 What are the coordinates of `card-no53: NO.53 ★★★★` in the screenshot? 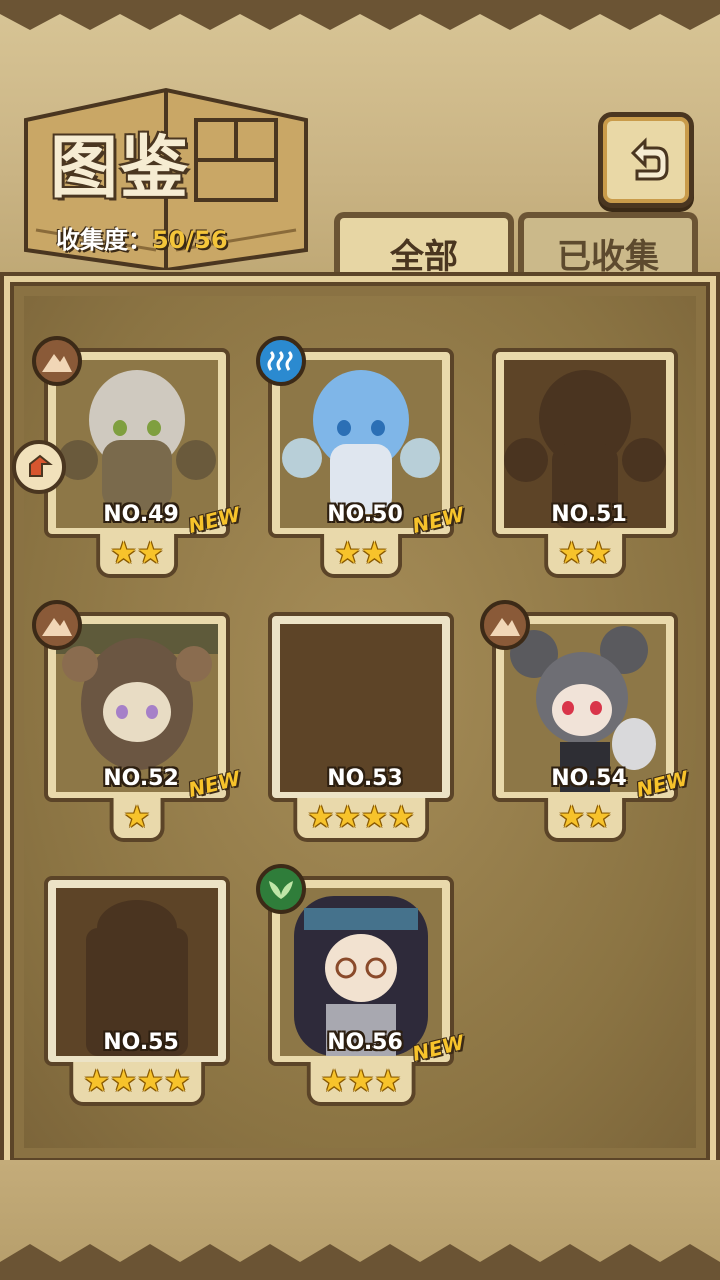 It's located at (361, 727).